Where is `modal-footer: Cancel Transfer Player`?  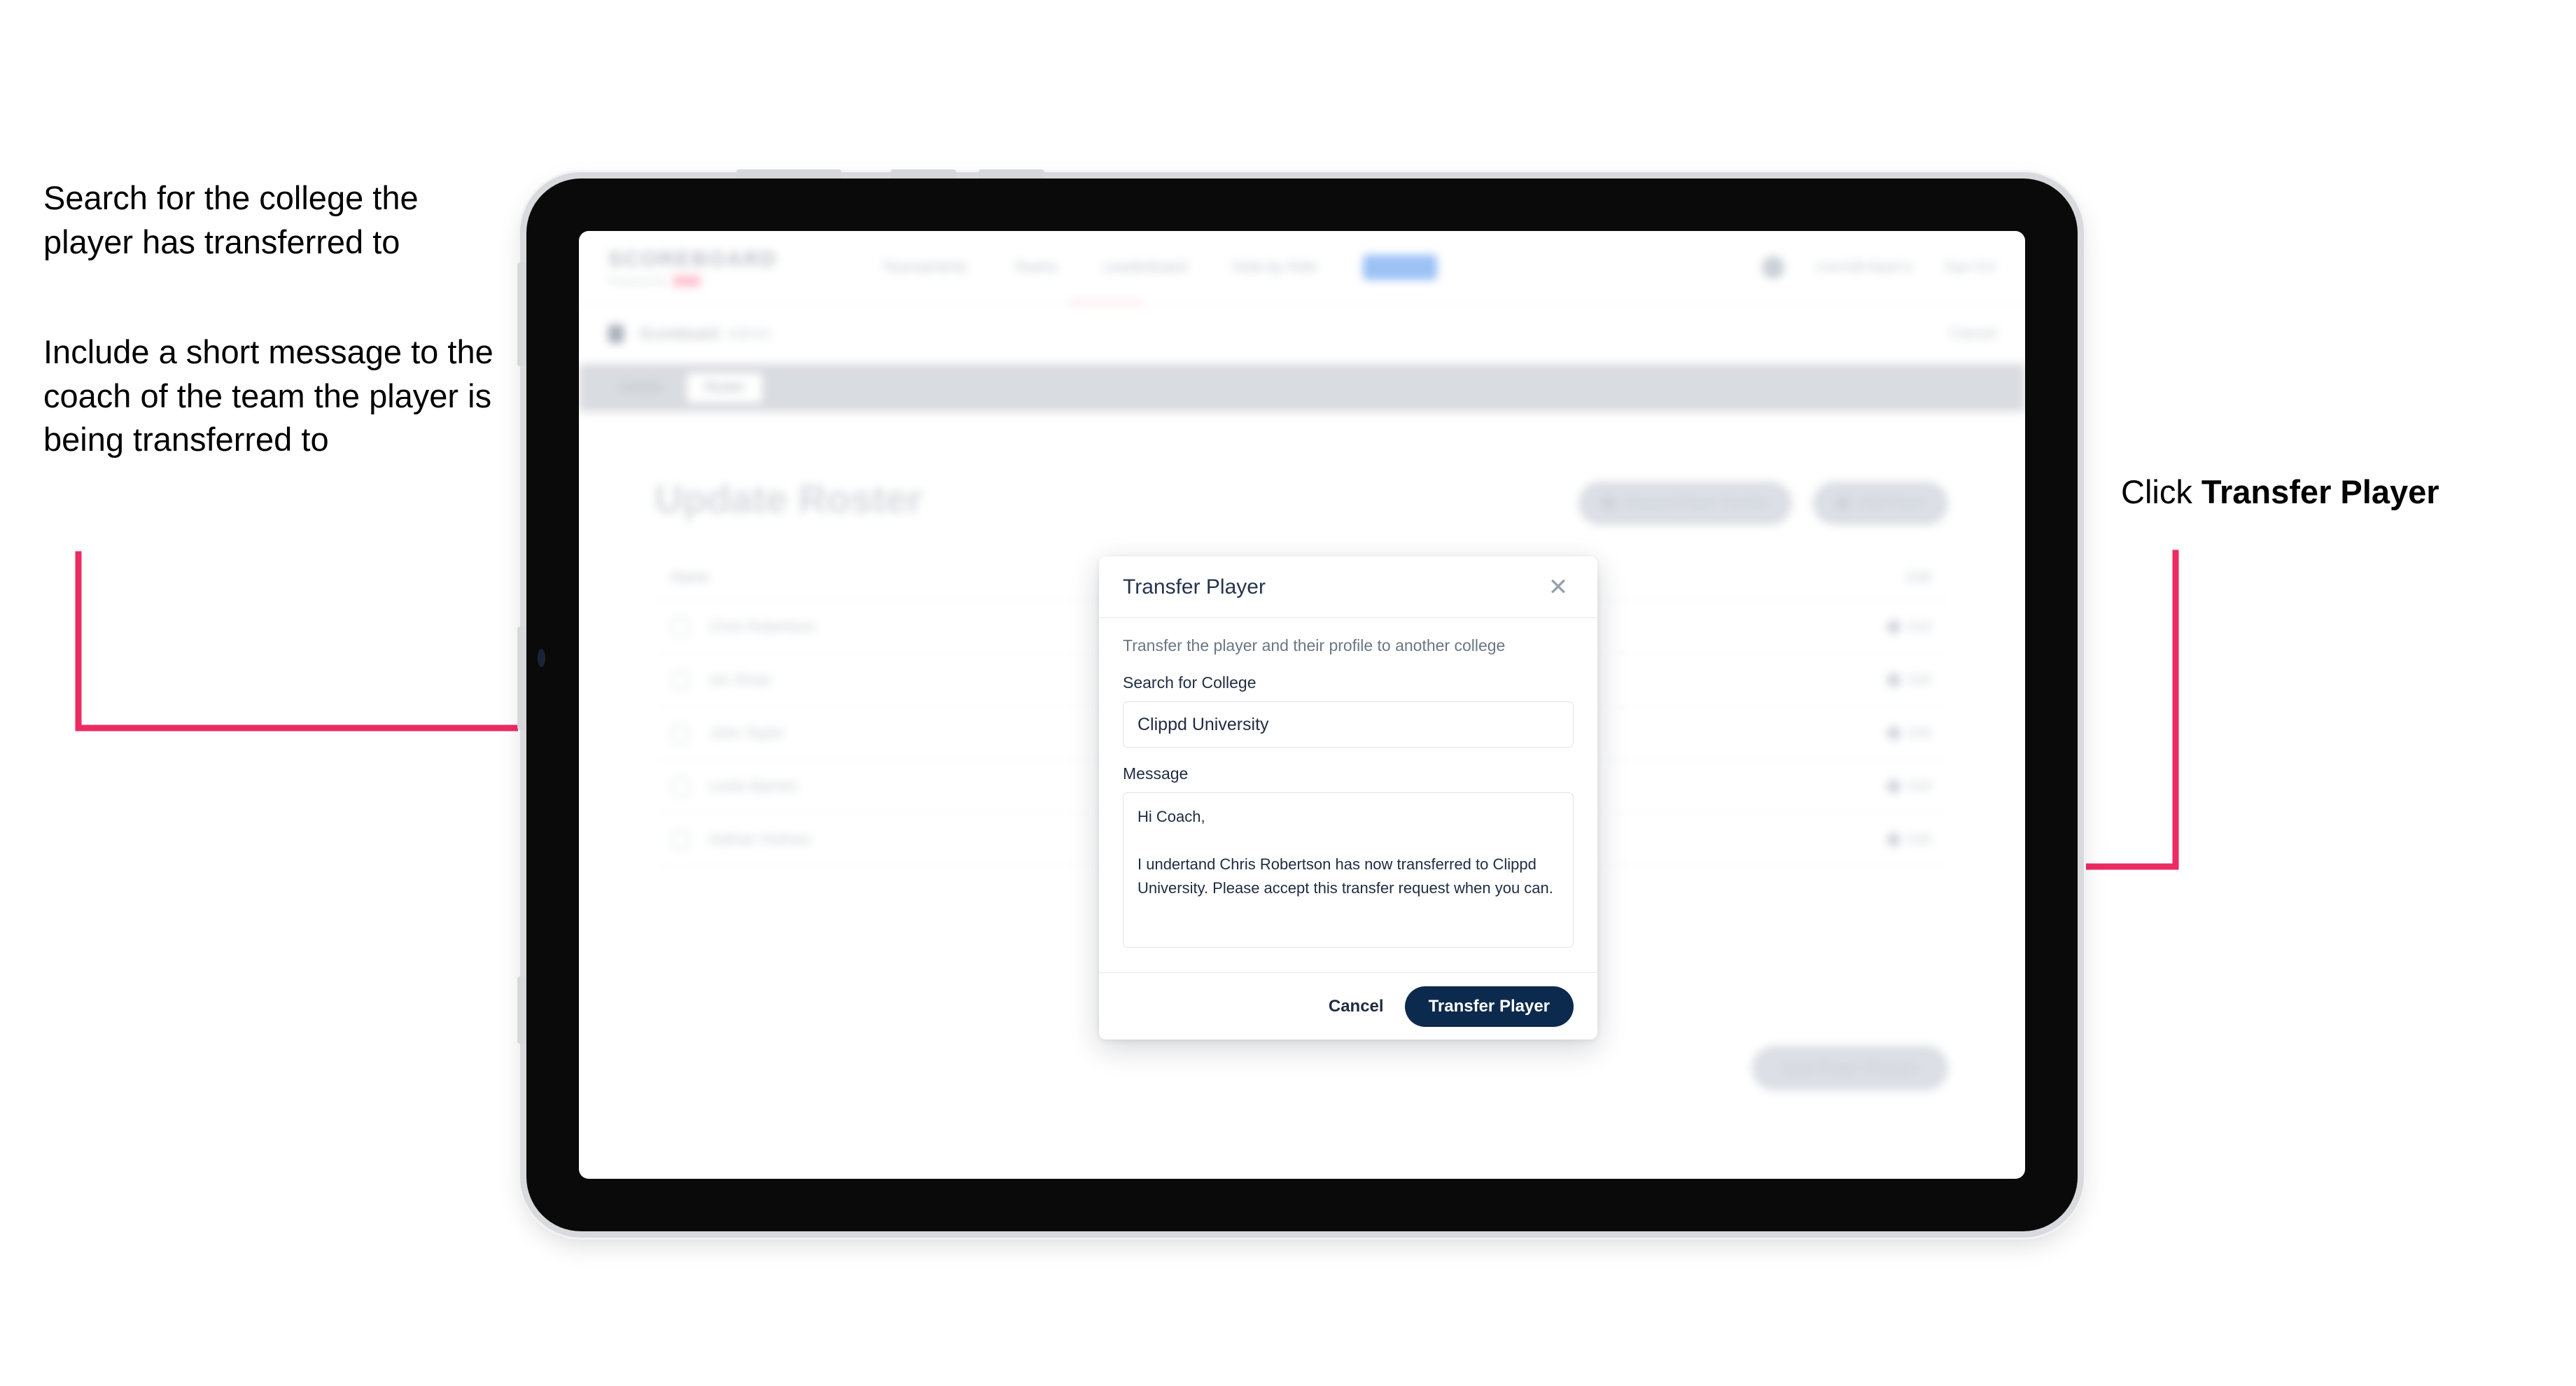
modal-footer: Cancel Transfer Player is located at coordinates (1348, 1006).